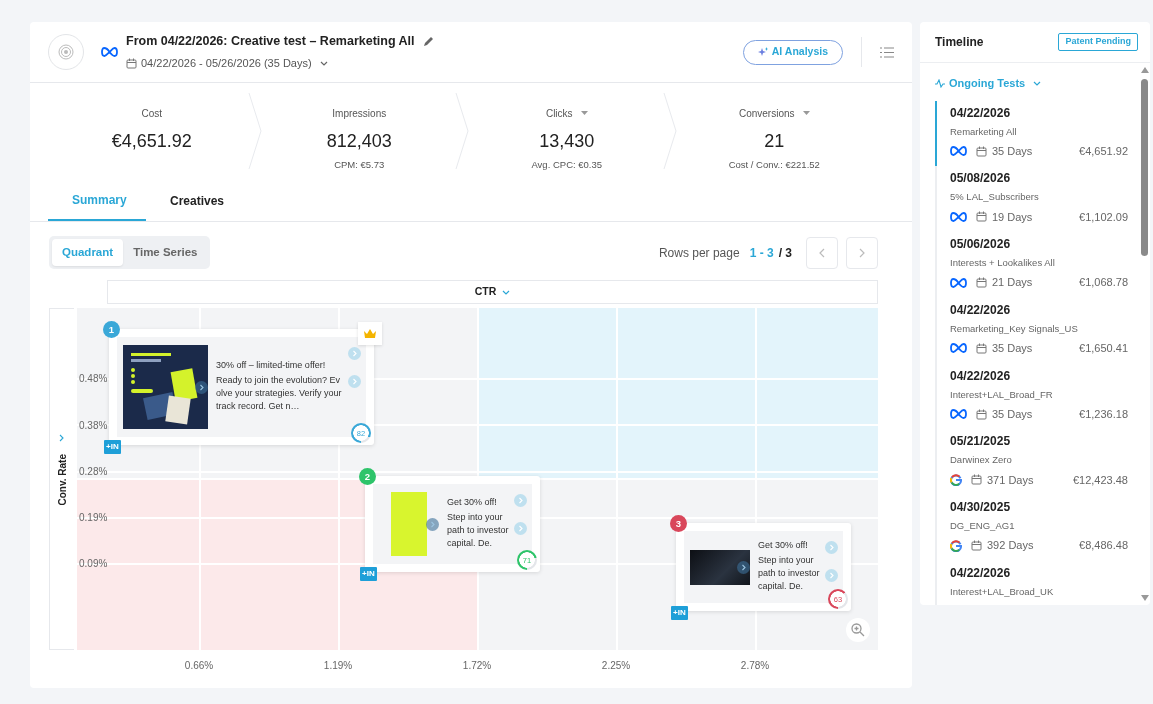 The image size is (1153, 704). What do you see at coordinates (1037, 462) in the screenshot?
I see `timeline-test-item: 05/21/2025 Darwinex Zero 371 Days €12,423.48` at bounding box center [1037, 462].